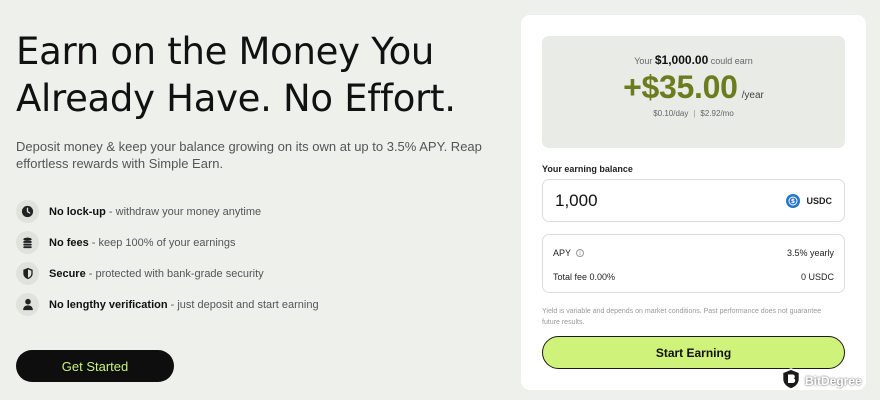 The width and height of the screenshot is (880, 400). Describe the element at coordinates (752, 95) in the screenshot. I see `earn-period: /year` at that location.